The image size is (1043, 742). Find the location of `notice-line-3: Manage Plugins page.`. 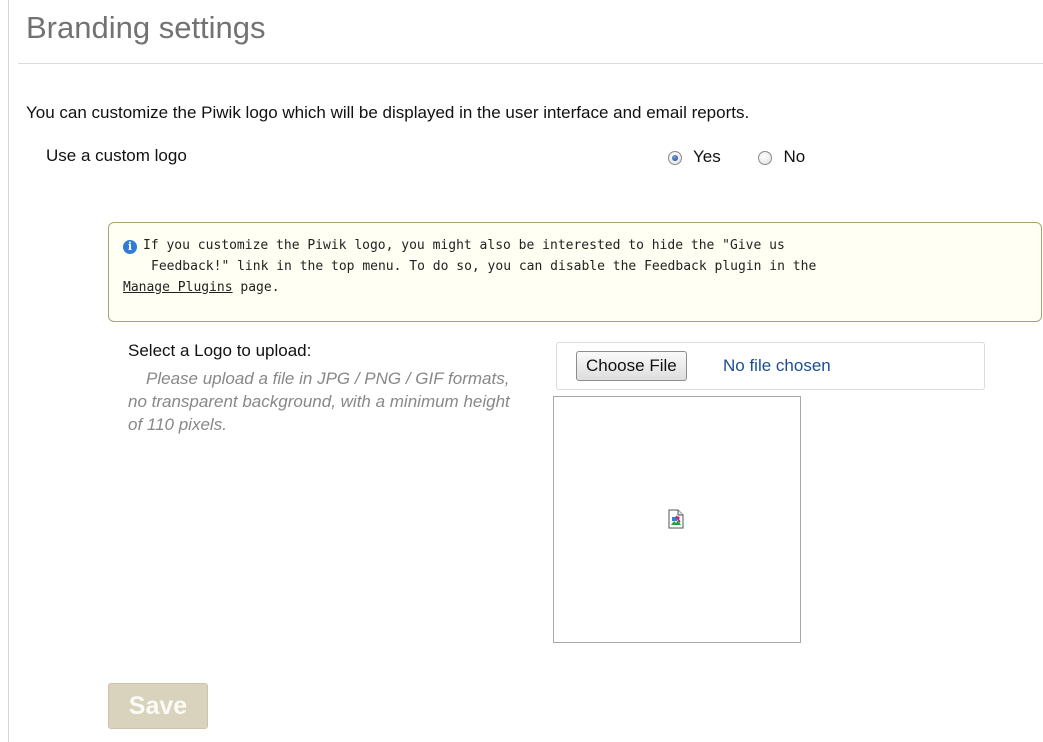

notice-line-3: Manage Plugins page. is located at coordinates (201, 287).